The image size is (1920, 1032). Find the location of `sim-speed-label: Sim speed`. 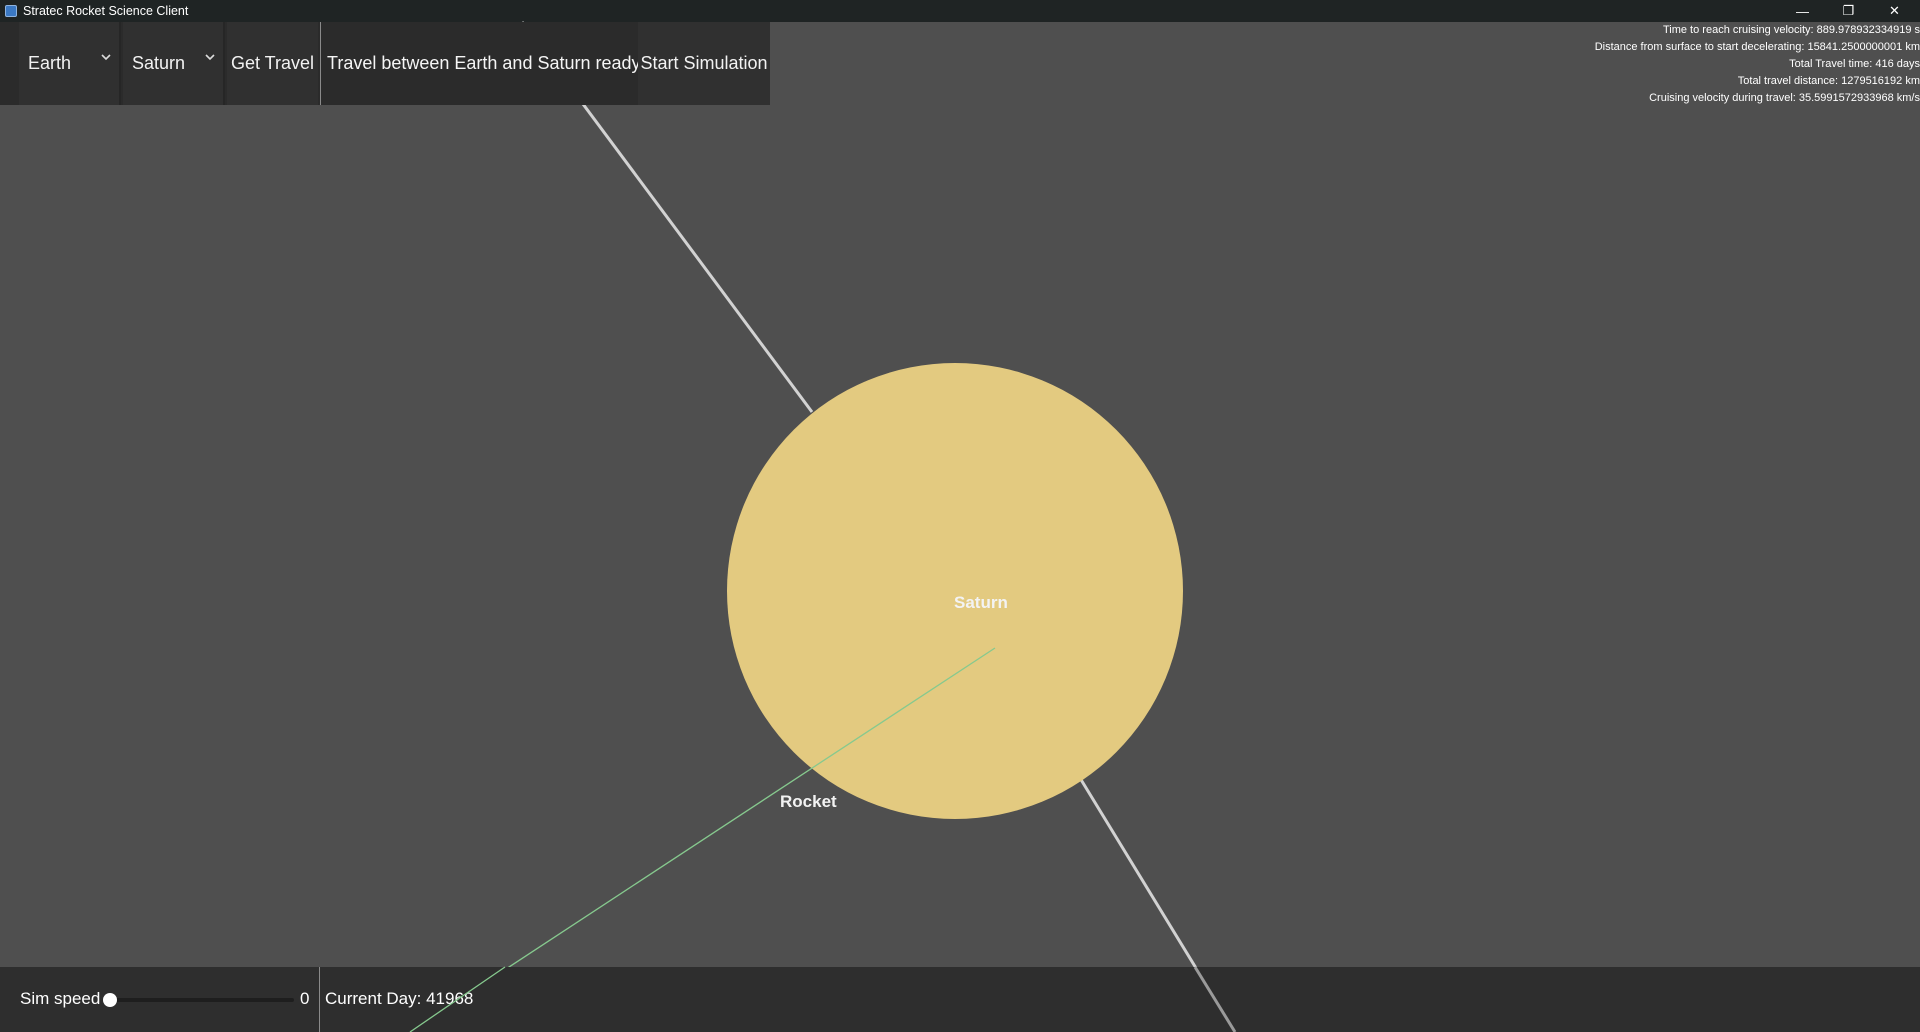

sim-speed-label: Sim speed is located at coordinates (60, 998).